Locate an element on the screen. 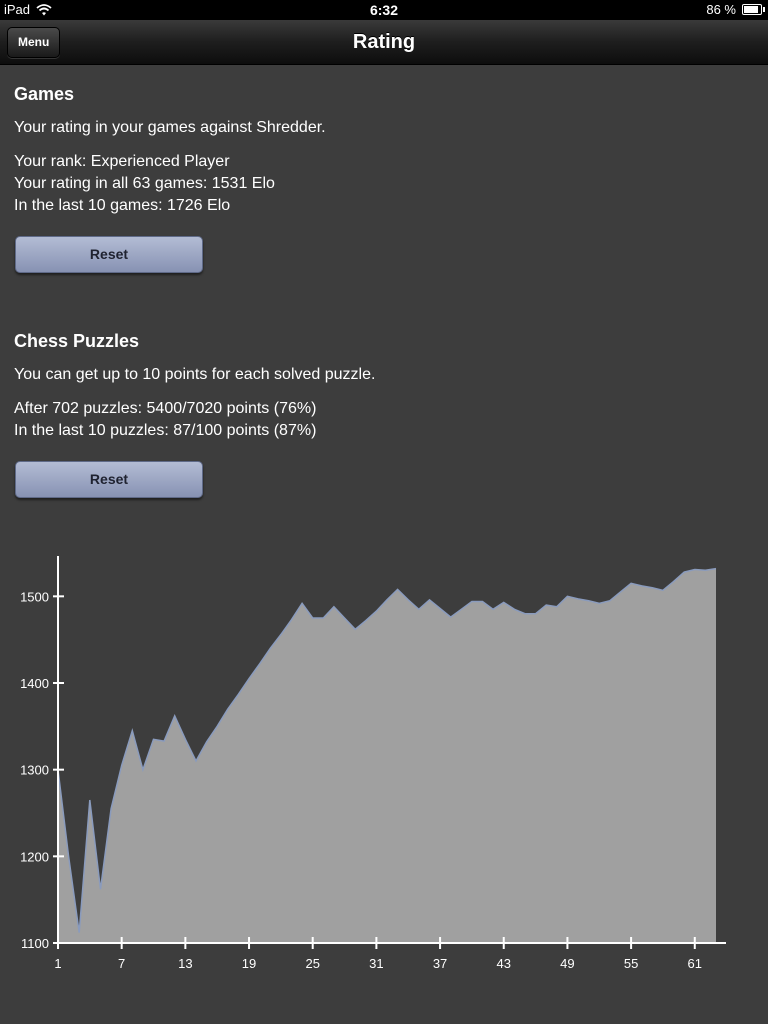 This screenshot has height=1024, width=768. x-tick-label: 7 is located at coordinates (121, 963).